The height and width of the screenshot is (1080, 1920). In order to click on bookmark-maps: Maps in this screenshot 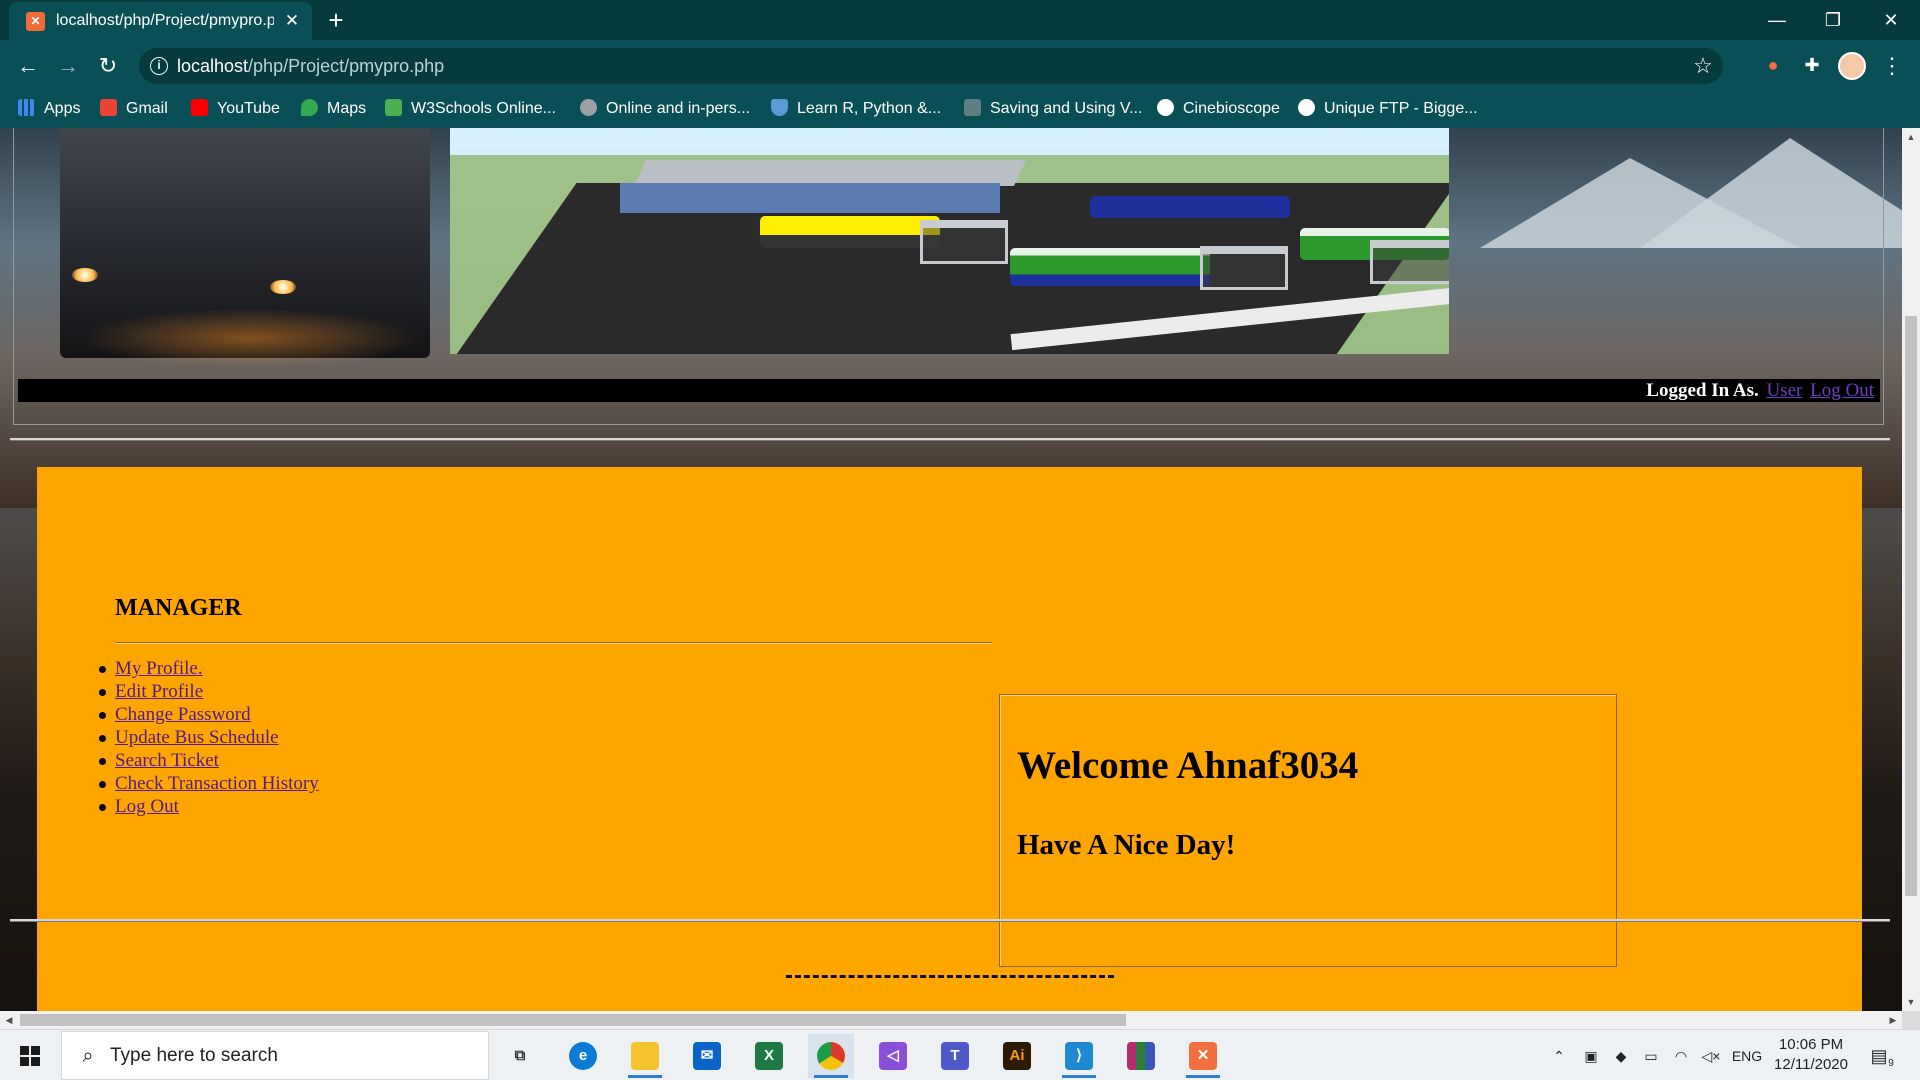, I will do `click(333, 109)`.